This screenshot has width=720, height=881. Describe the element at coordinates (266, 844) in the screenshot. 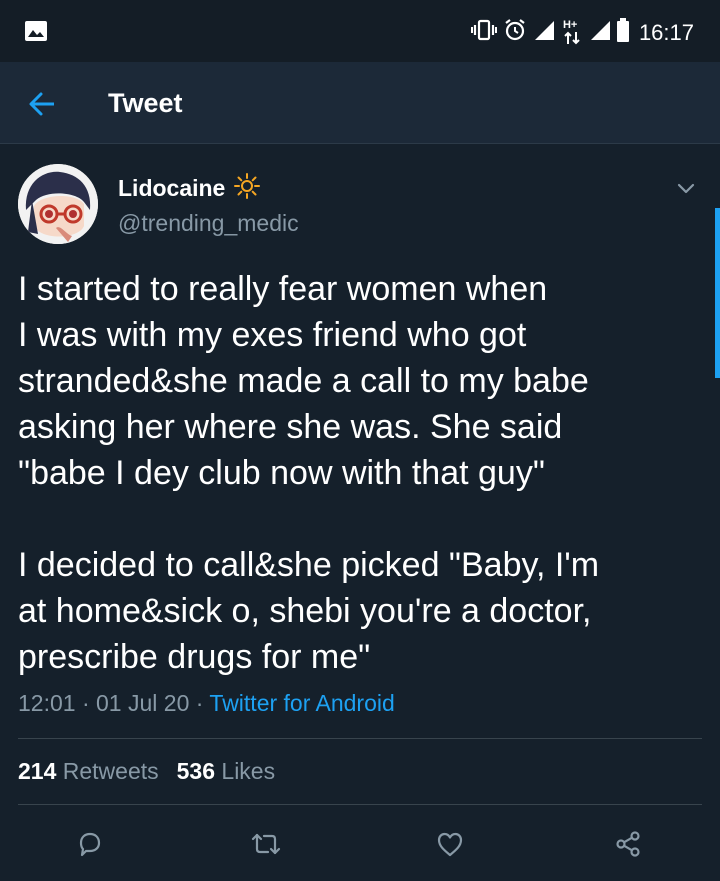

I see `retweet-icon` at that location.